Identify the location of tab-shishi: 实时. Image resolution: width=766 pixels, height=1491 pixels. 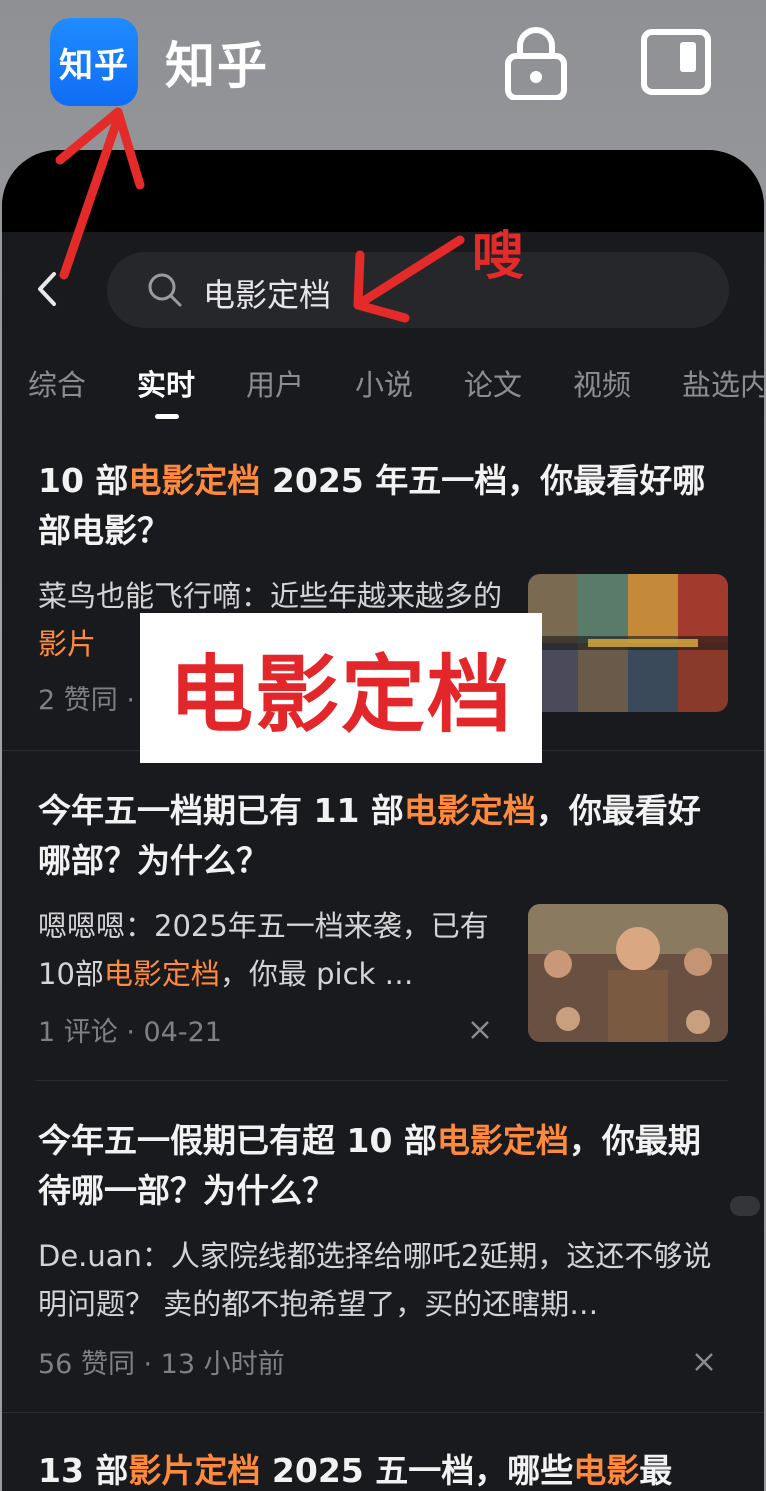
(166, 383).